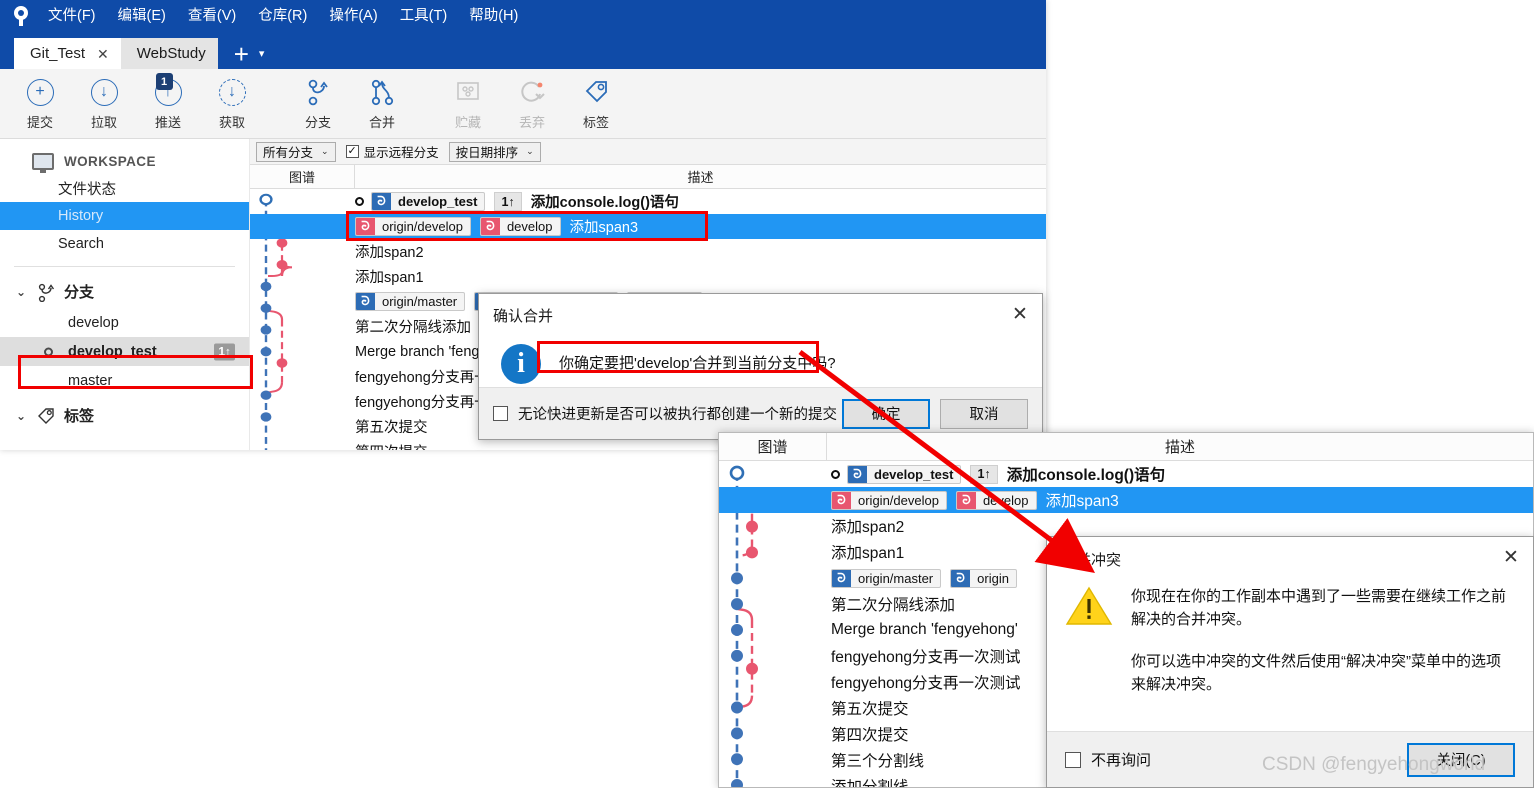 This screenshot has height=788, width=1534. I want to click on dont-ask-again-checkbox: 不再询问, so click(1108, 759).